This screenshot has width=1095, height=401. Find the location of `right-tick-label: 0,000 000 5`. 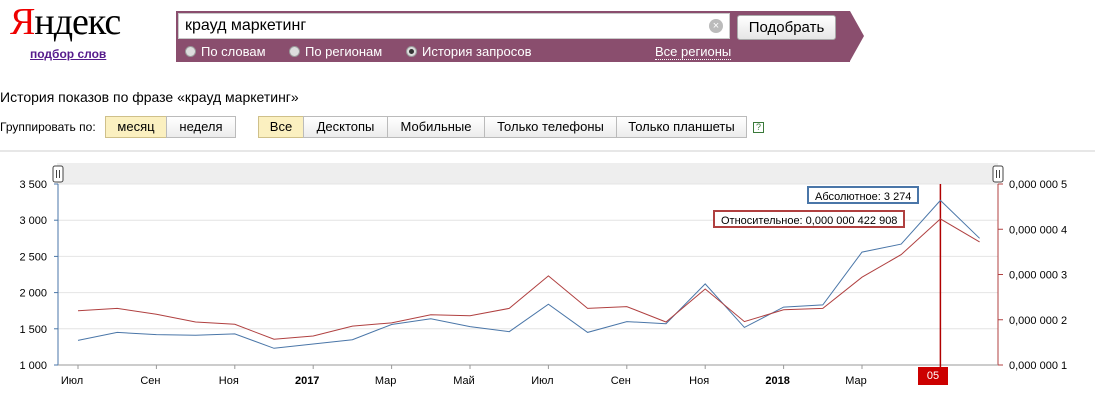

right-tick-label: 0,000 000 5 is located at coordinates (1038, 185).